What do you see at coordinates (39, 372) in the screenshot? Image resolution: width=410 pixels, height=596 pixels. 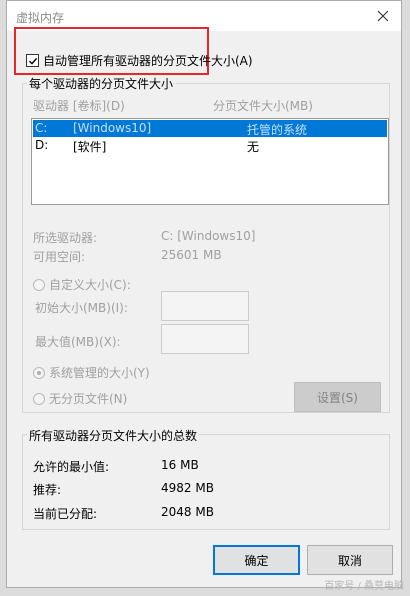 I see `system-managed-radio` at bounding box center [39, 372].